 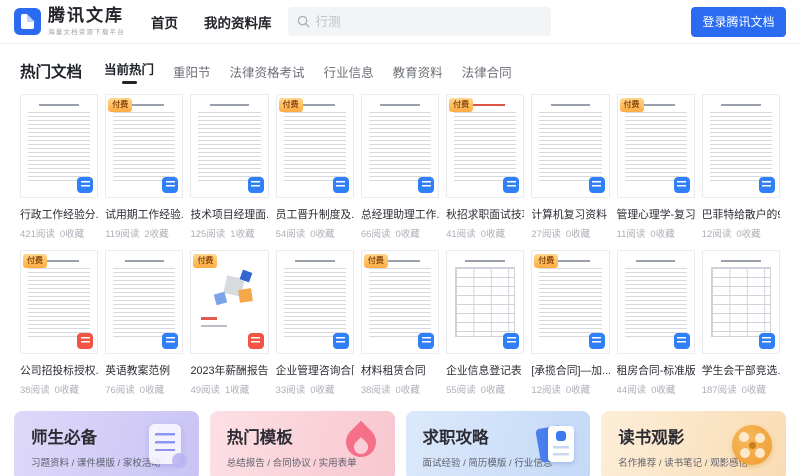 I want to click on document-stats: 54阅读 0收藏, so click(x=315, y=233).